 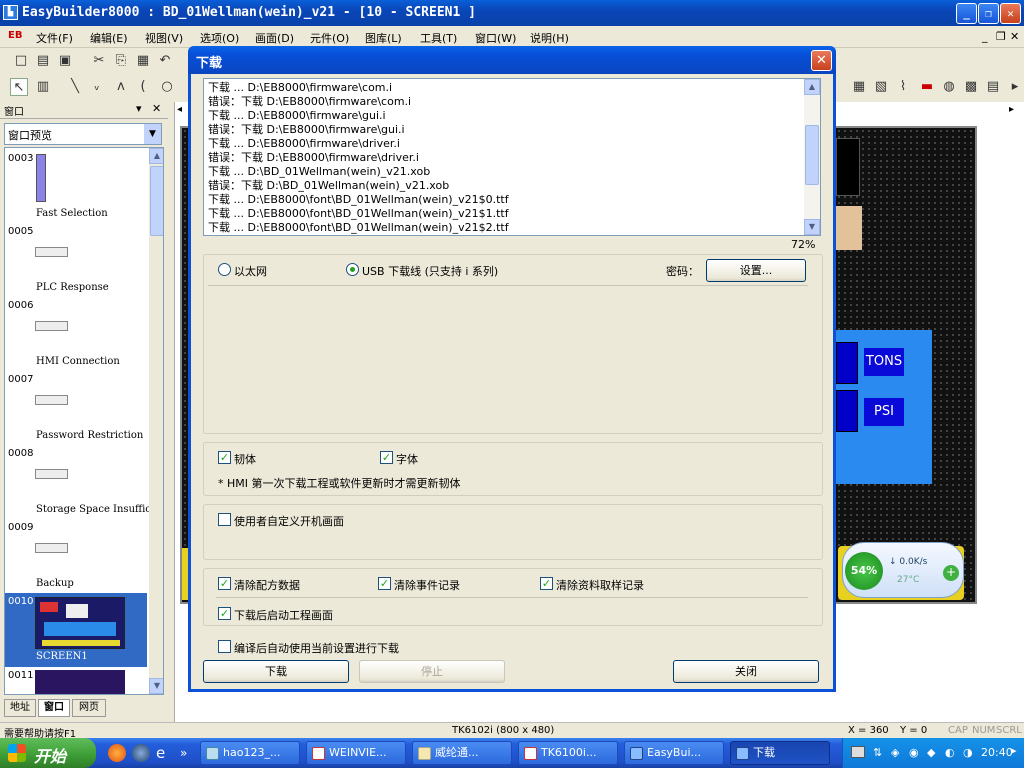 What do you see at coordinates (546, 583) in the screenshot?
I see `checkbox-clear-sampling: ✓` at bounding box center [546, 583].